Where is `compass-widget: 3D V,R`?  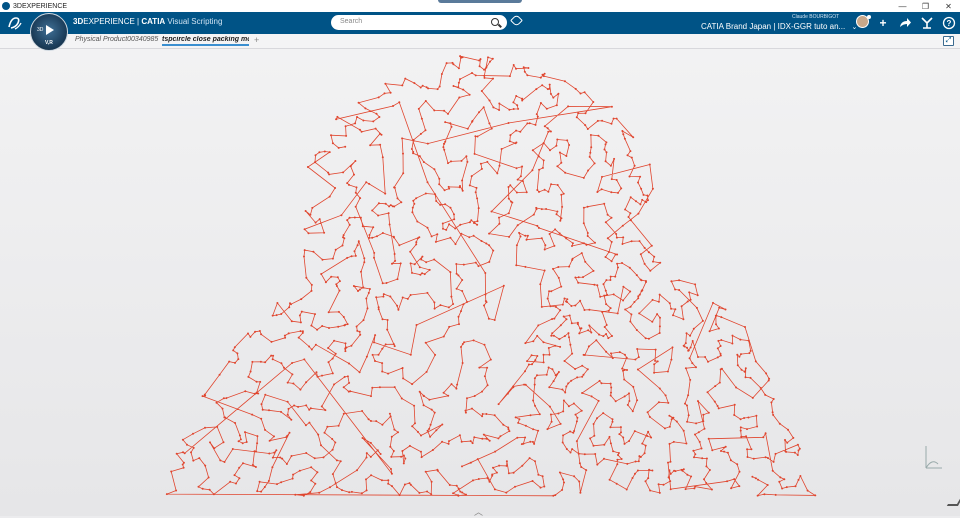 compass-widget: 3D V,R is located at coordinates (49, 32).